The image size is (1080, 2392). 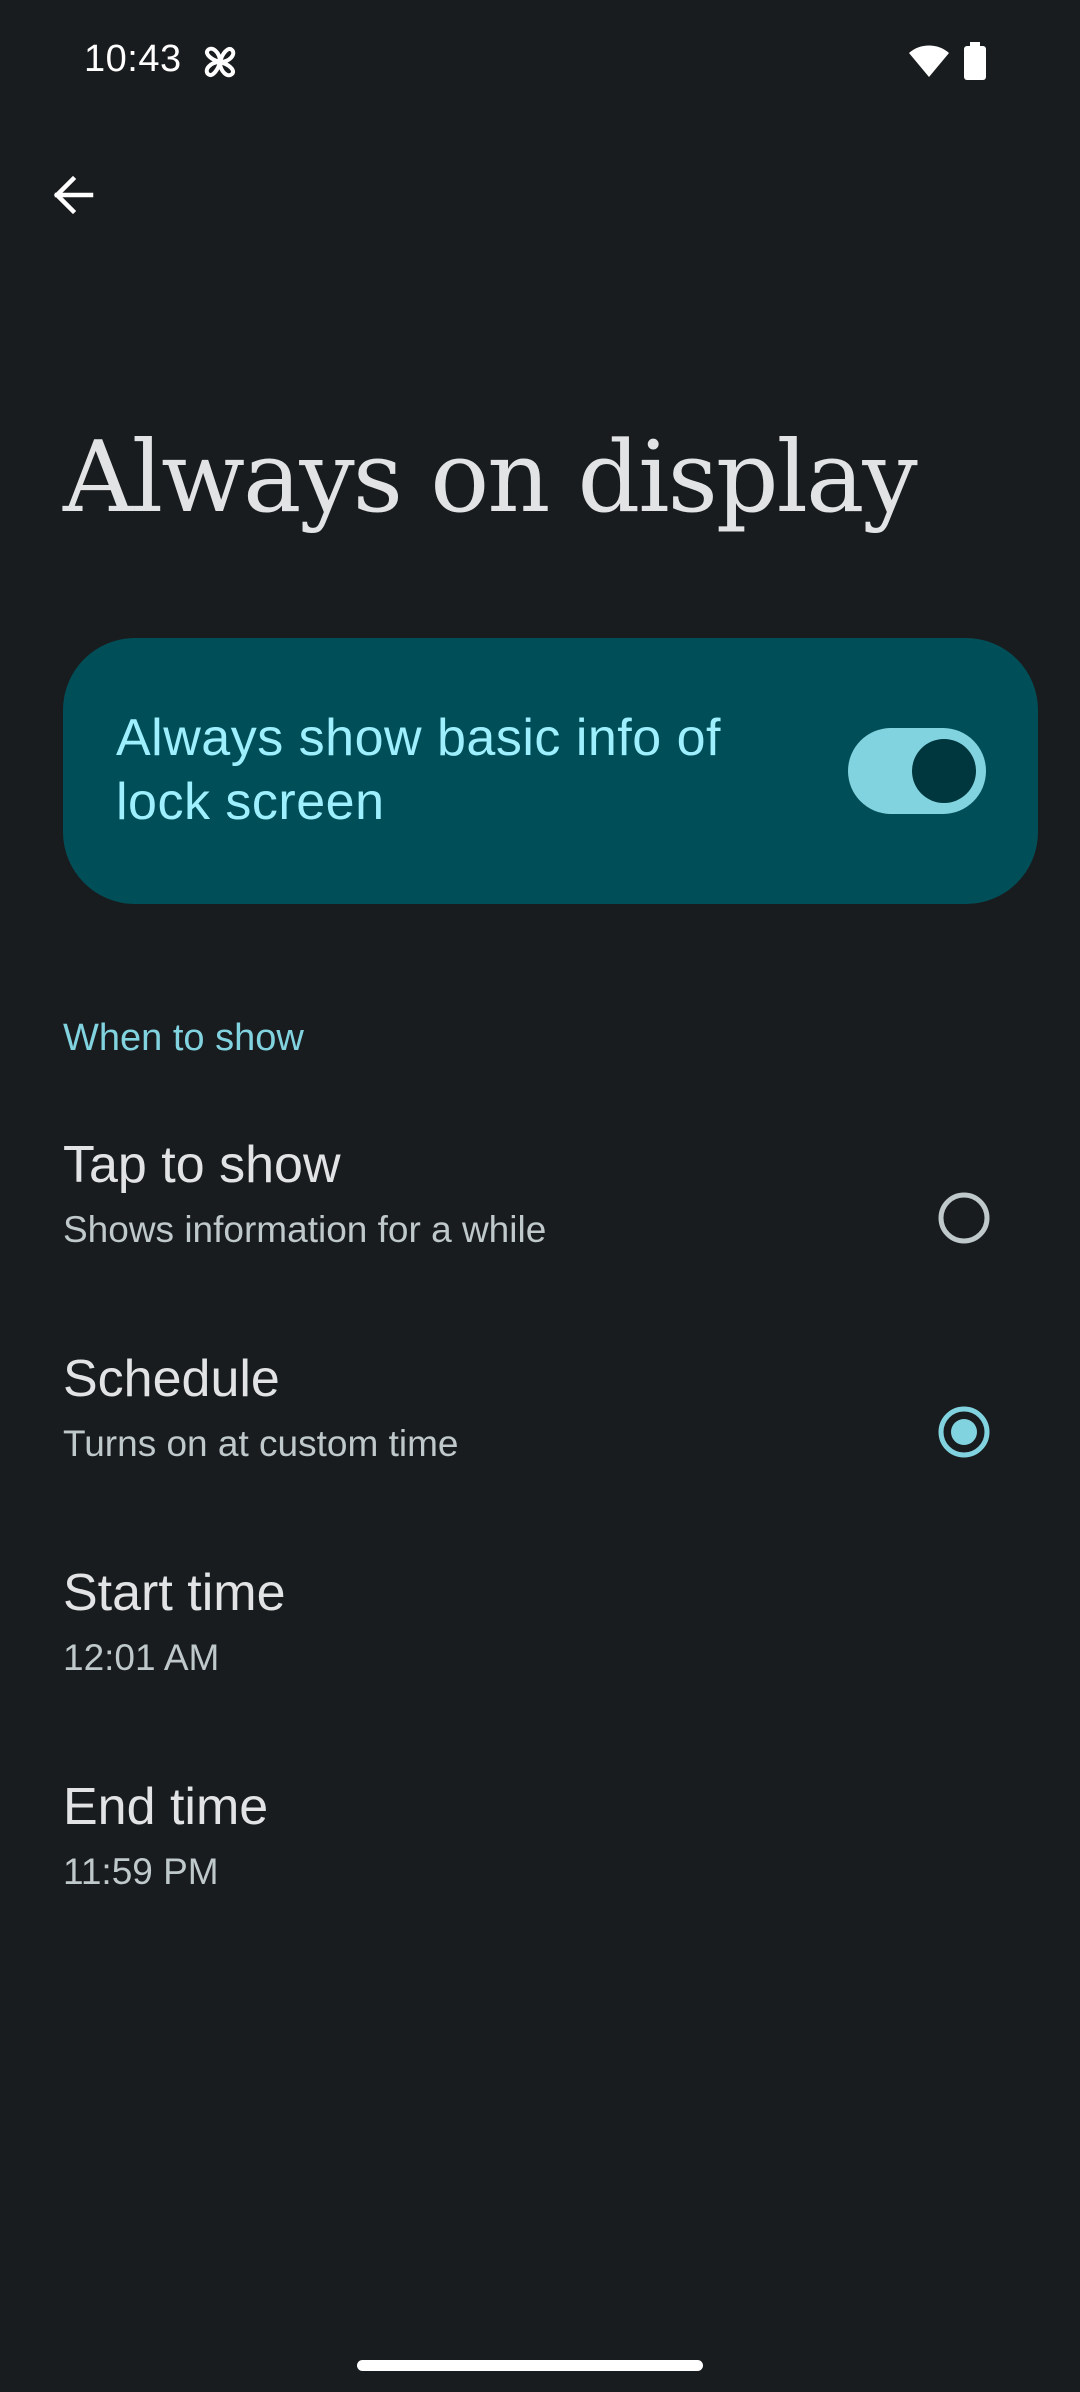 What do you see at coordinates (261, 1443) in the screenshot?
I see `option-subtitle: Turns on at custom time` at bounding box center [261, 1443].